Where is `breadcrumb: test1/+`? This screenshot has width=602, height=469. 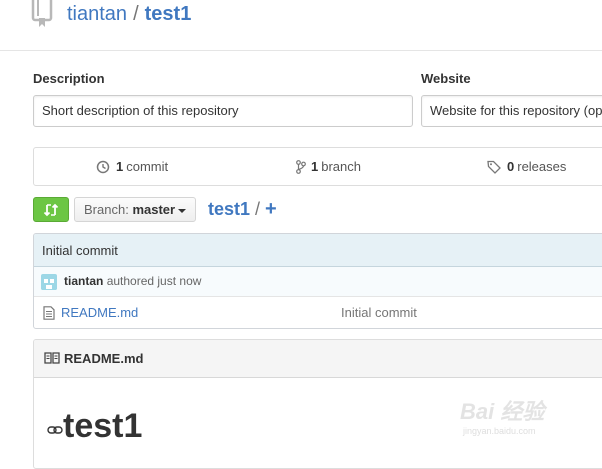 breadcrumb: test1/+ is located at coordinates (242, 209).